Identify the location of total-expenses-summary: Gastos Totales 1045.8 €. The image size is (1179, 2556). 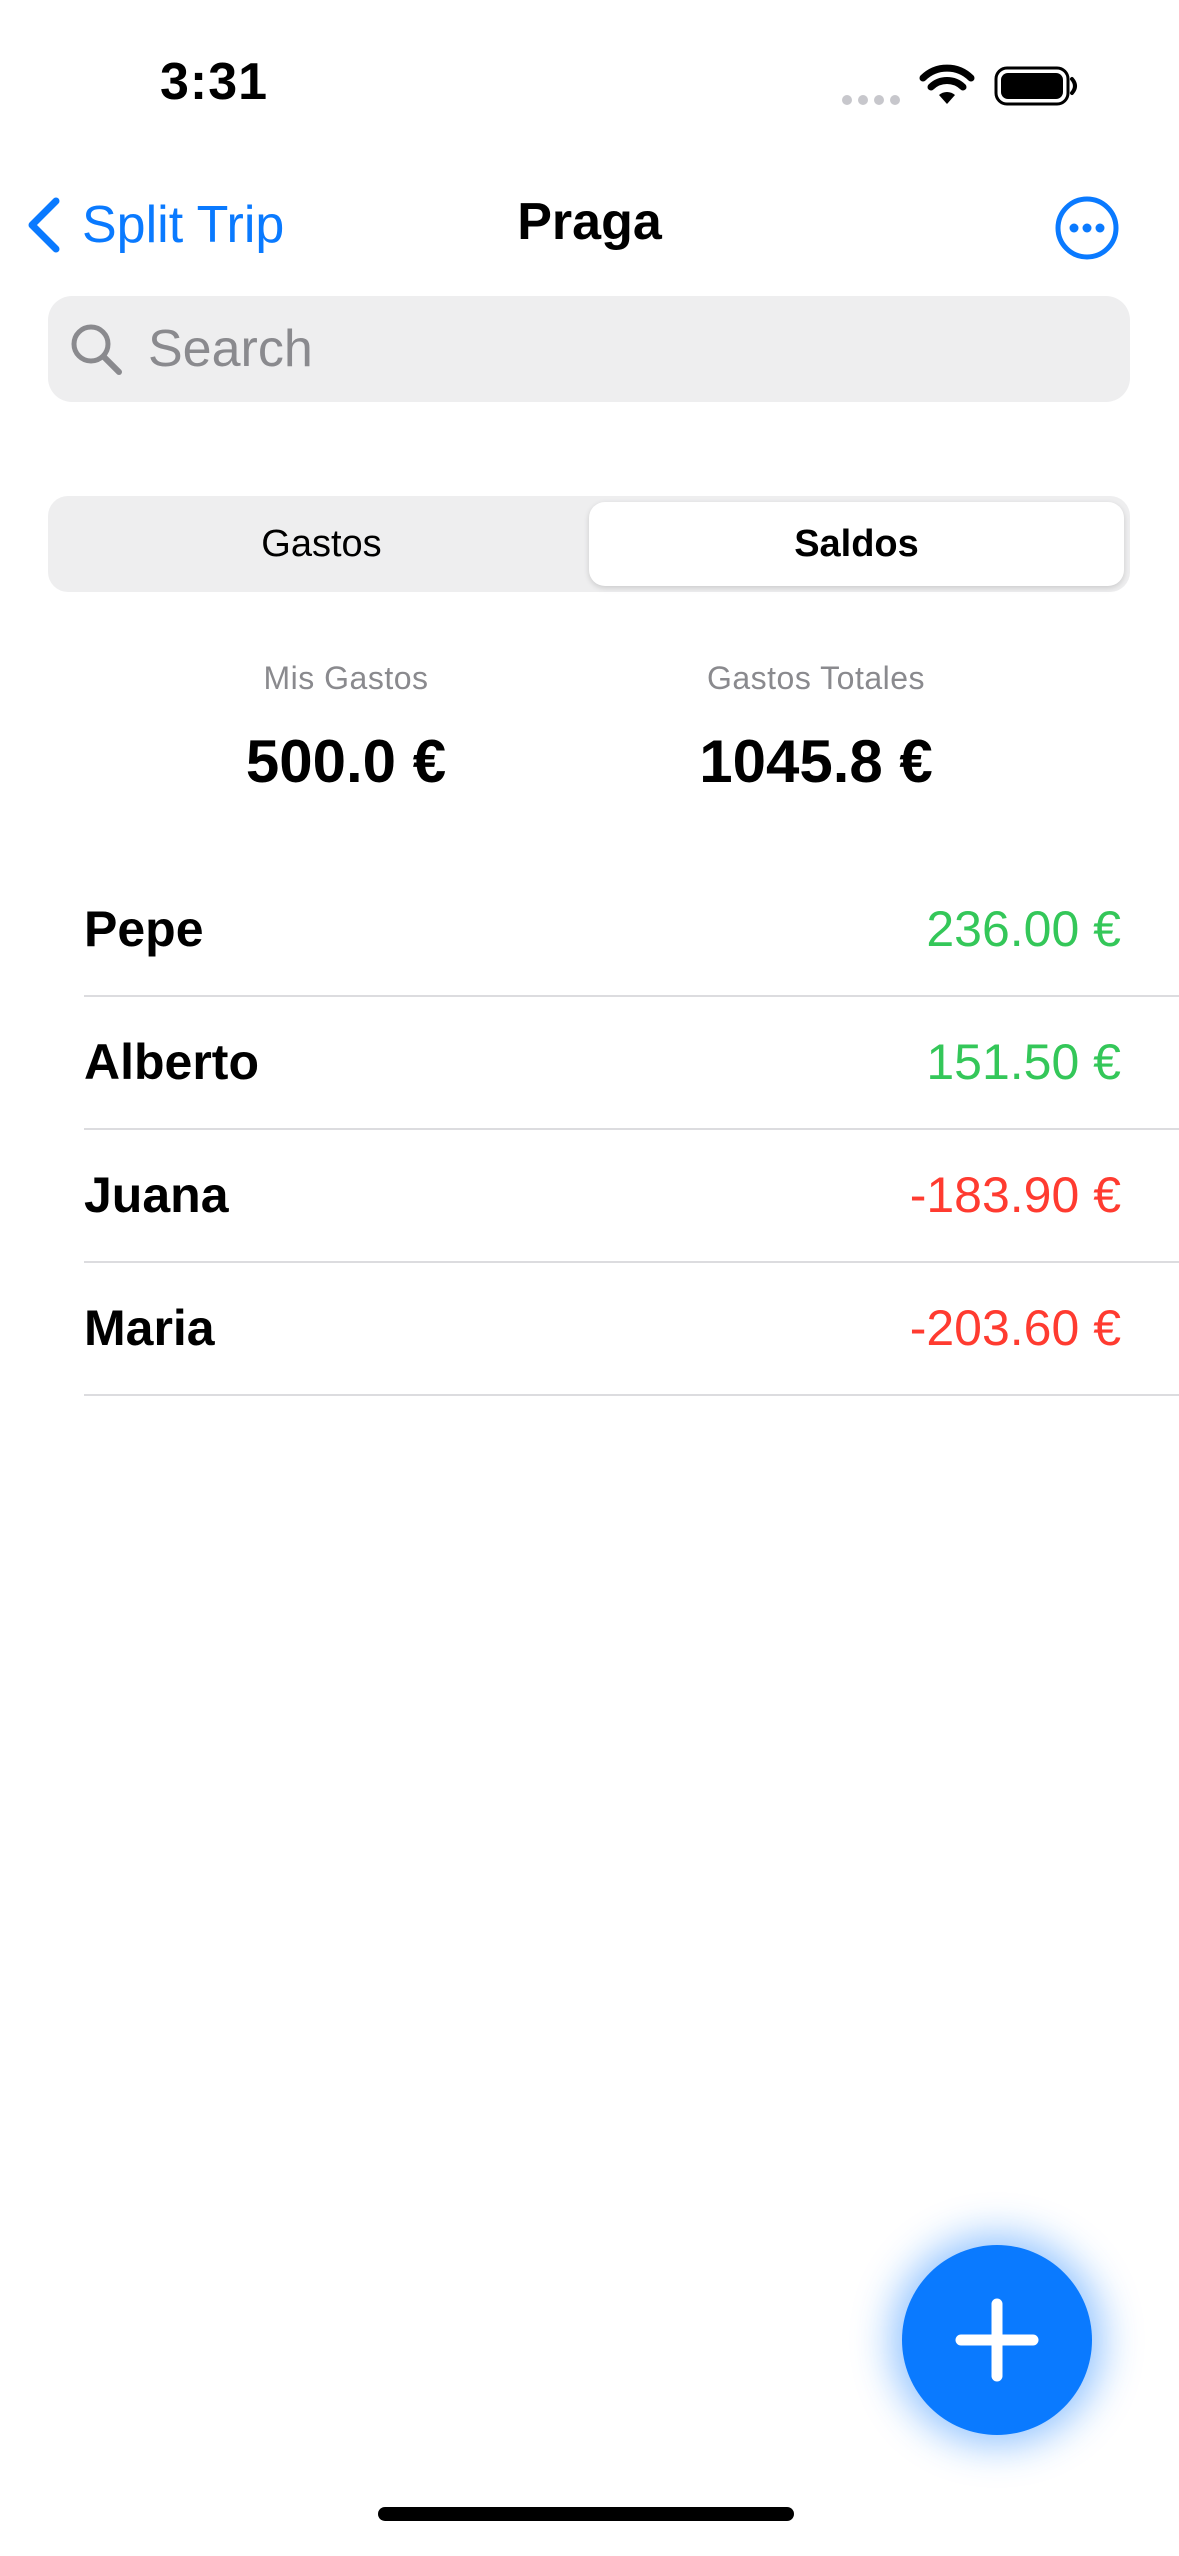
(816, 728).